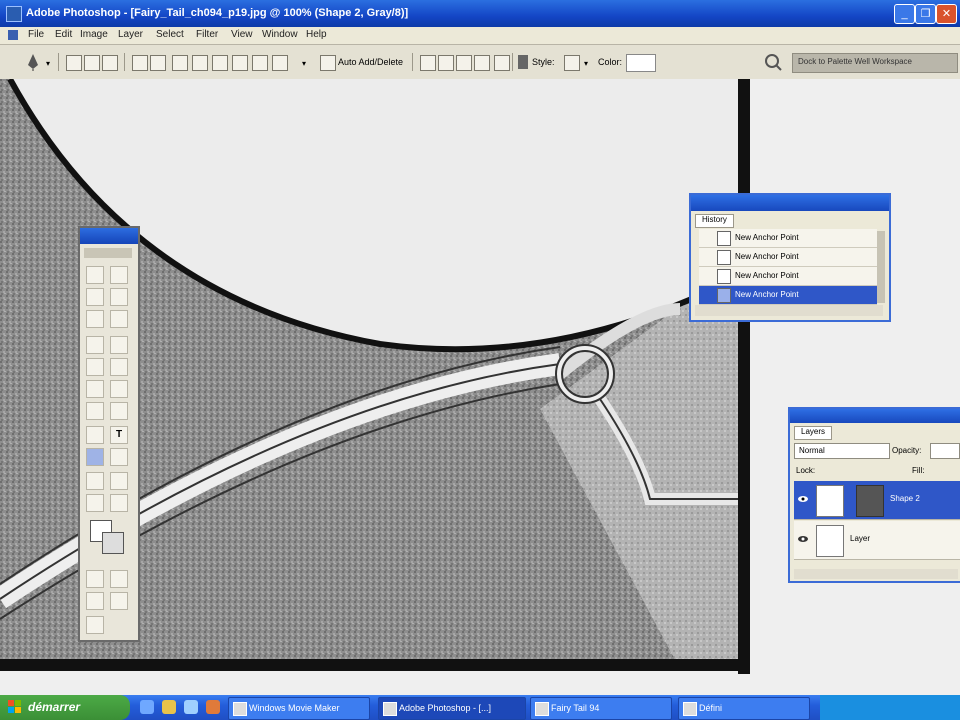 This screenshot has height=720, width=960. Describe the element at coordinates (790, 203) in the screenshot. I see `history-palette-titlebar` at that location.